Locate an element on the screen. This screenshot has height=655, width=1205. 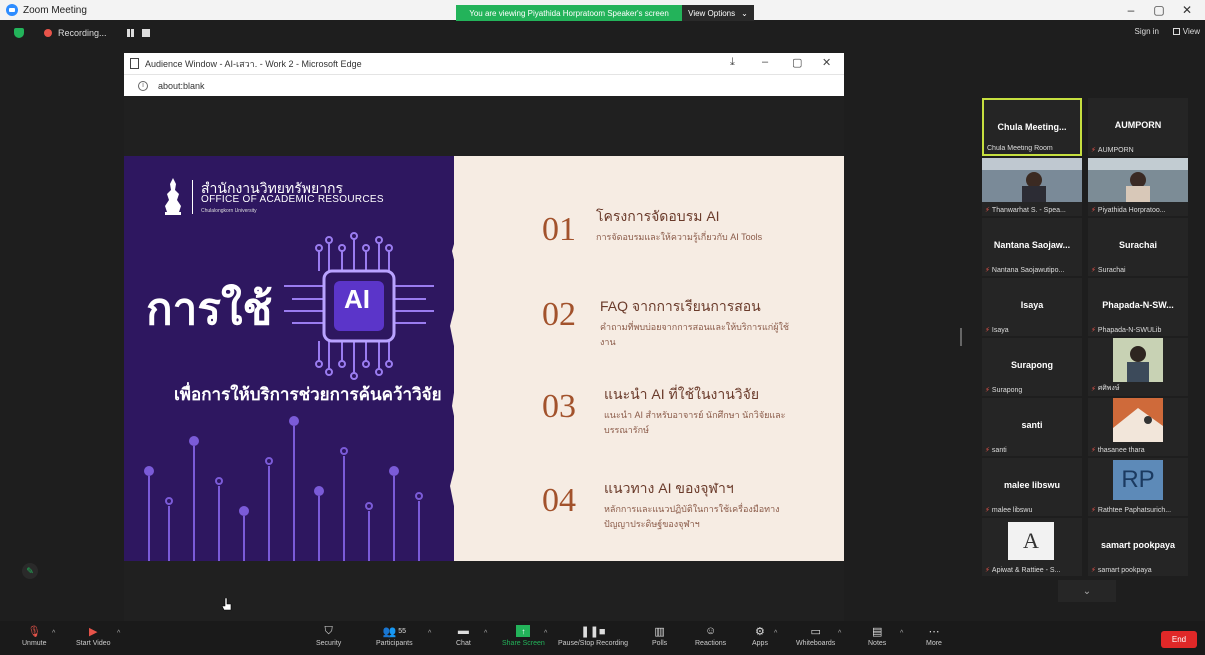
video-tile: Surapong ⚡ Surapong is located at coordinates (1032, 367).